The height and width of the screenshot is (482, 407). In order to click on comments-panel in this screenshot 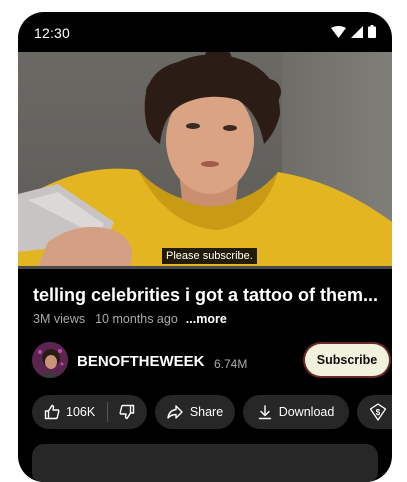, I will do `click(205, 463)`.